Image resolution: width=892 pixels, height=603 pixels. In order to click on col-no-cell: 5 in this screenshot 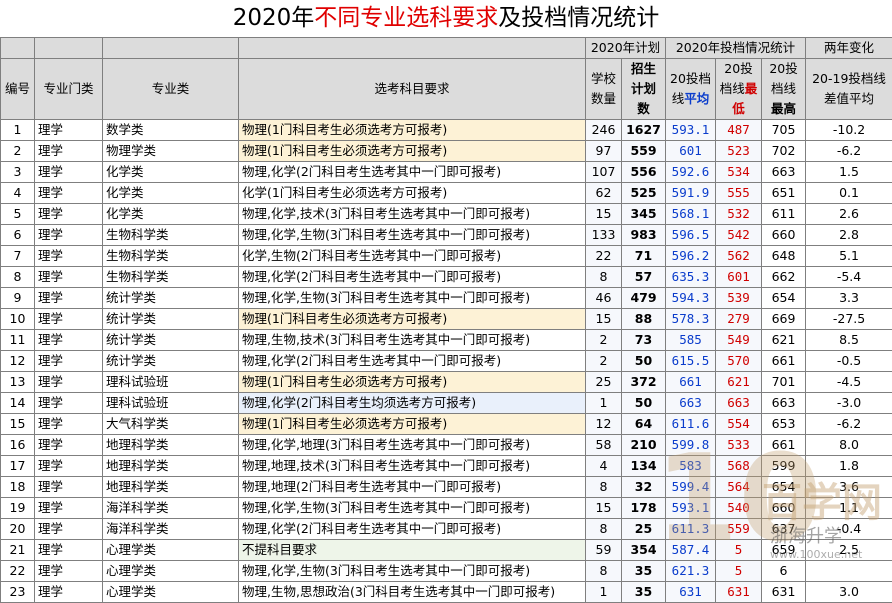, I will do `click(18, 214)`.